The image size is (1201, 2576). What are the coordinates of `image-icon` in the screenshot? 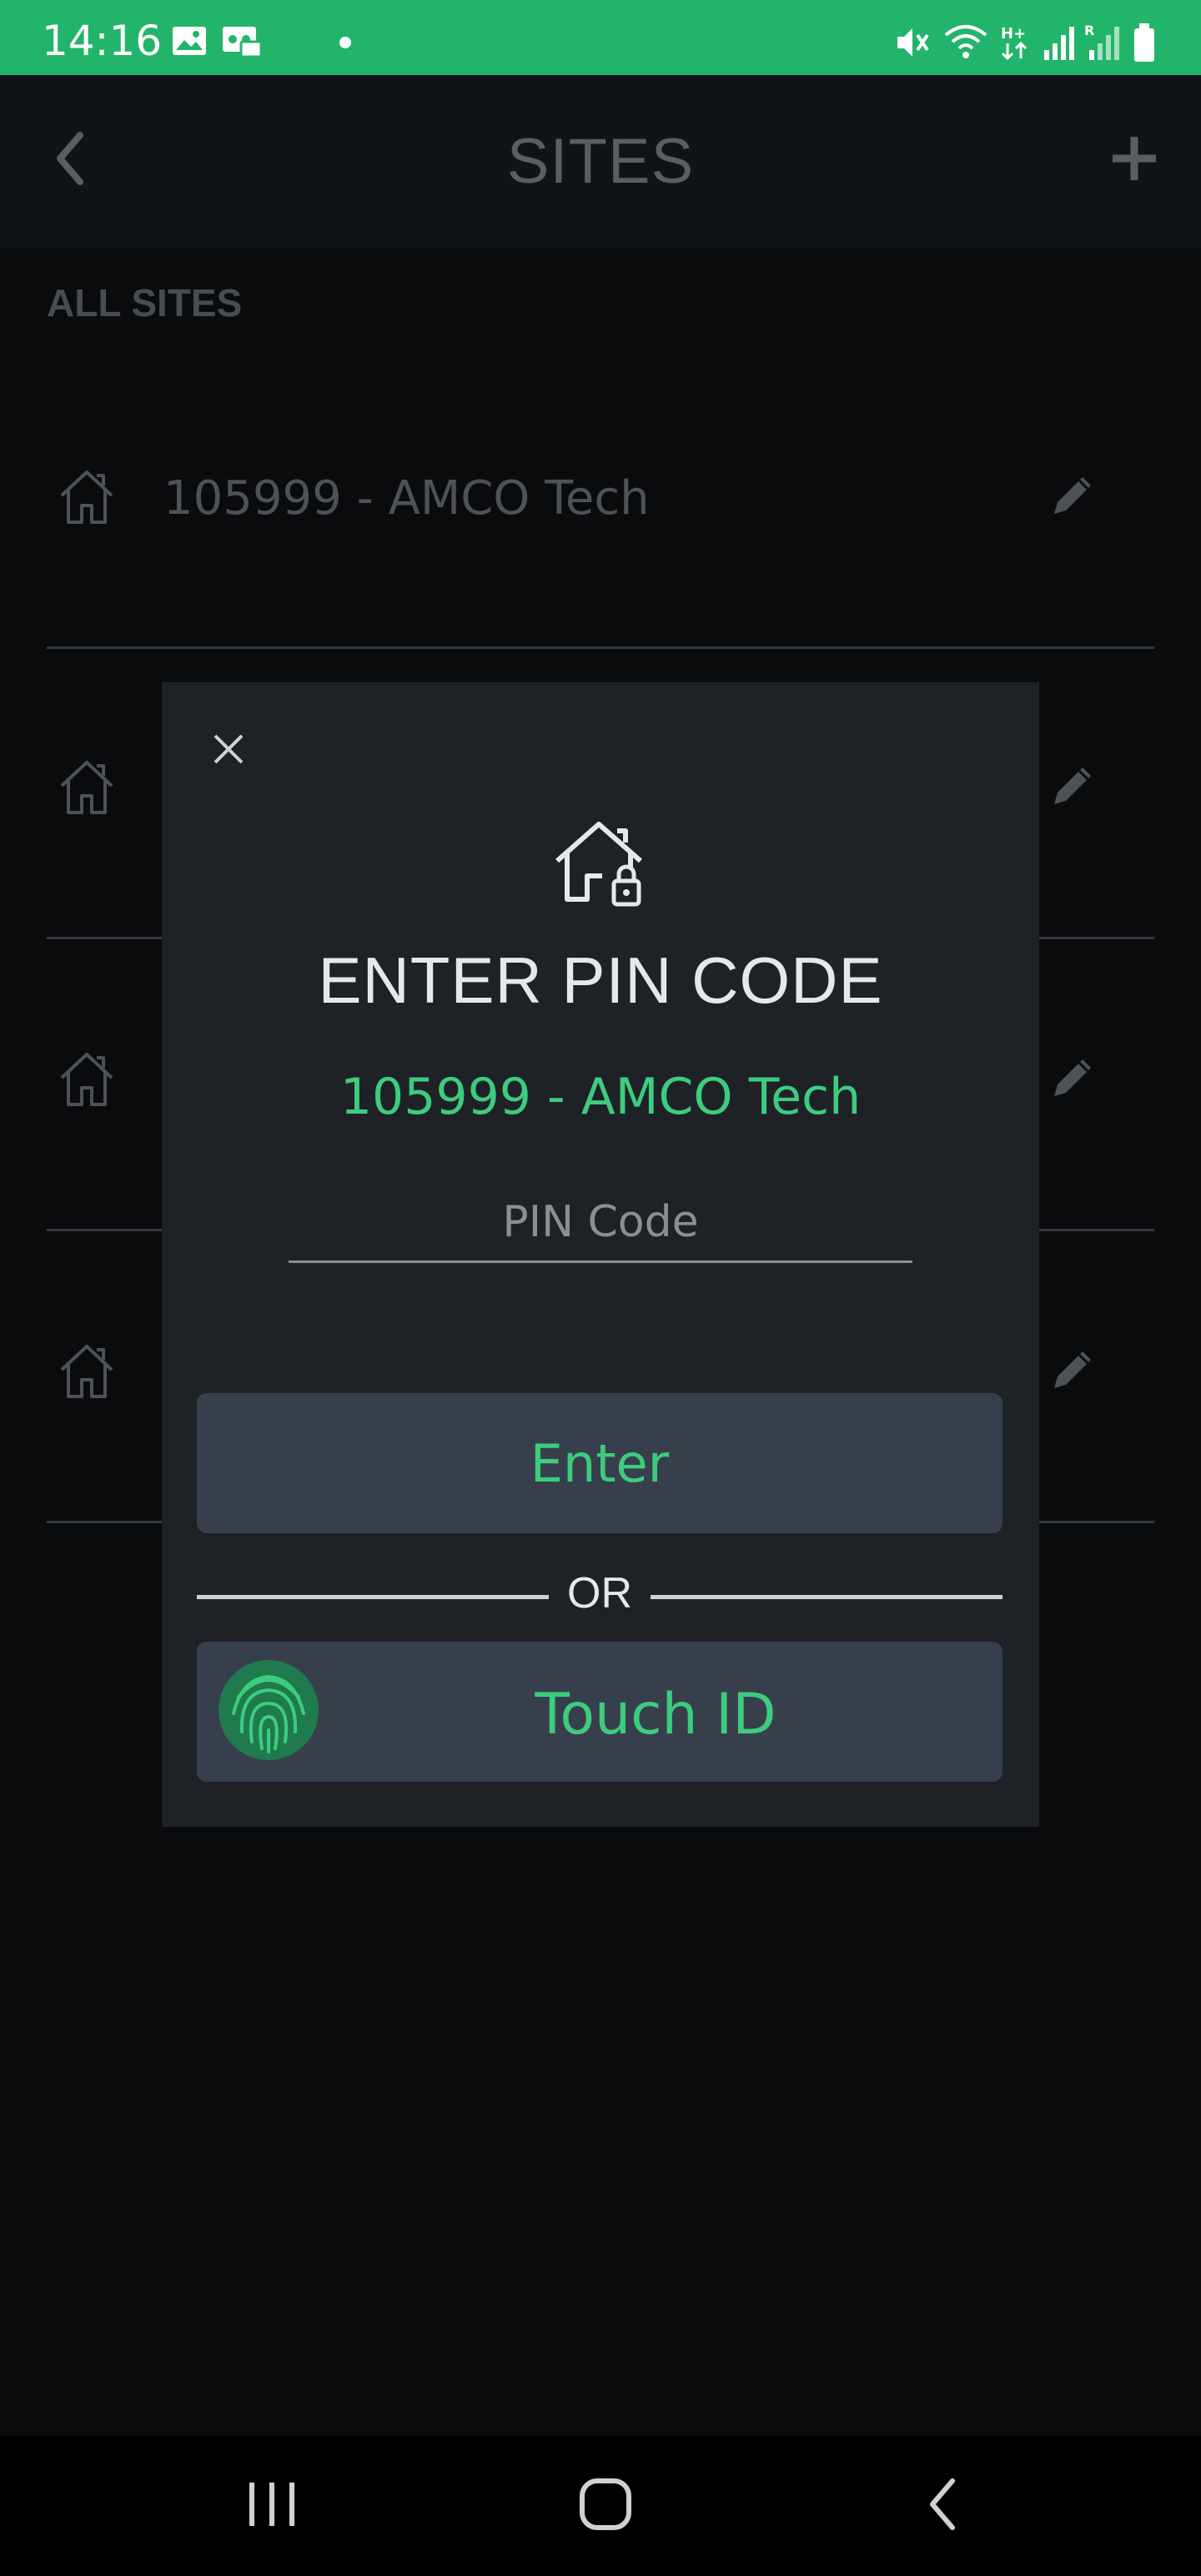 It's located at (190, 41).